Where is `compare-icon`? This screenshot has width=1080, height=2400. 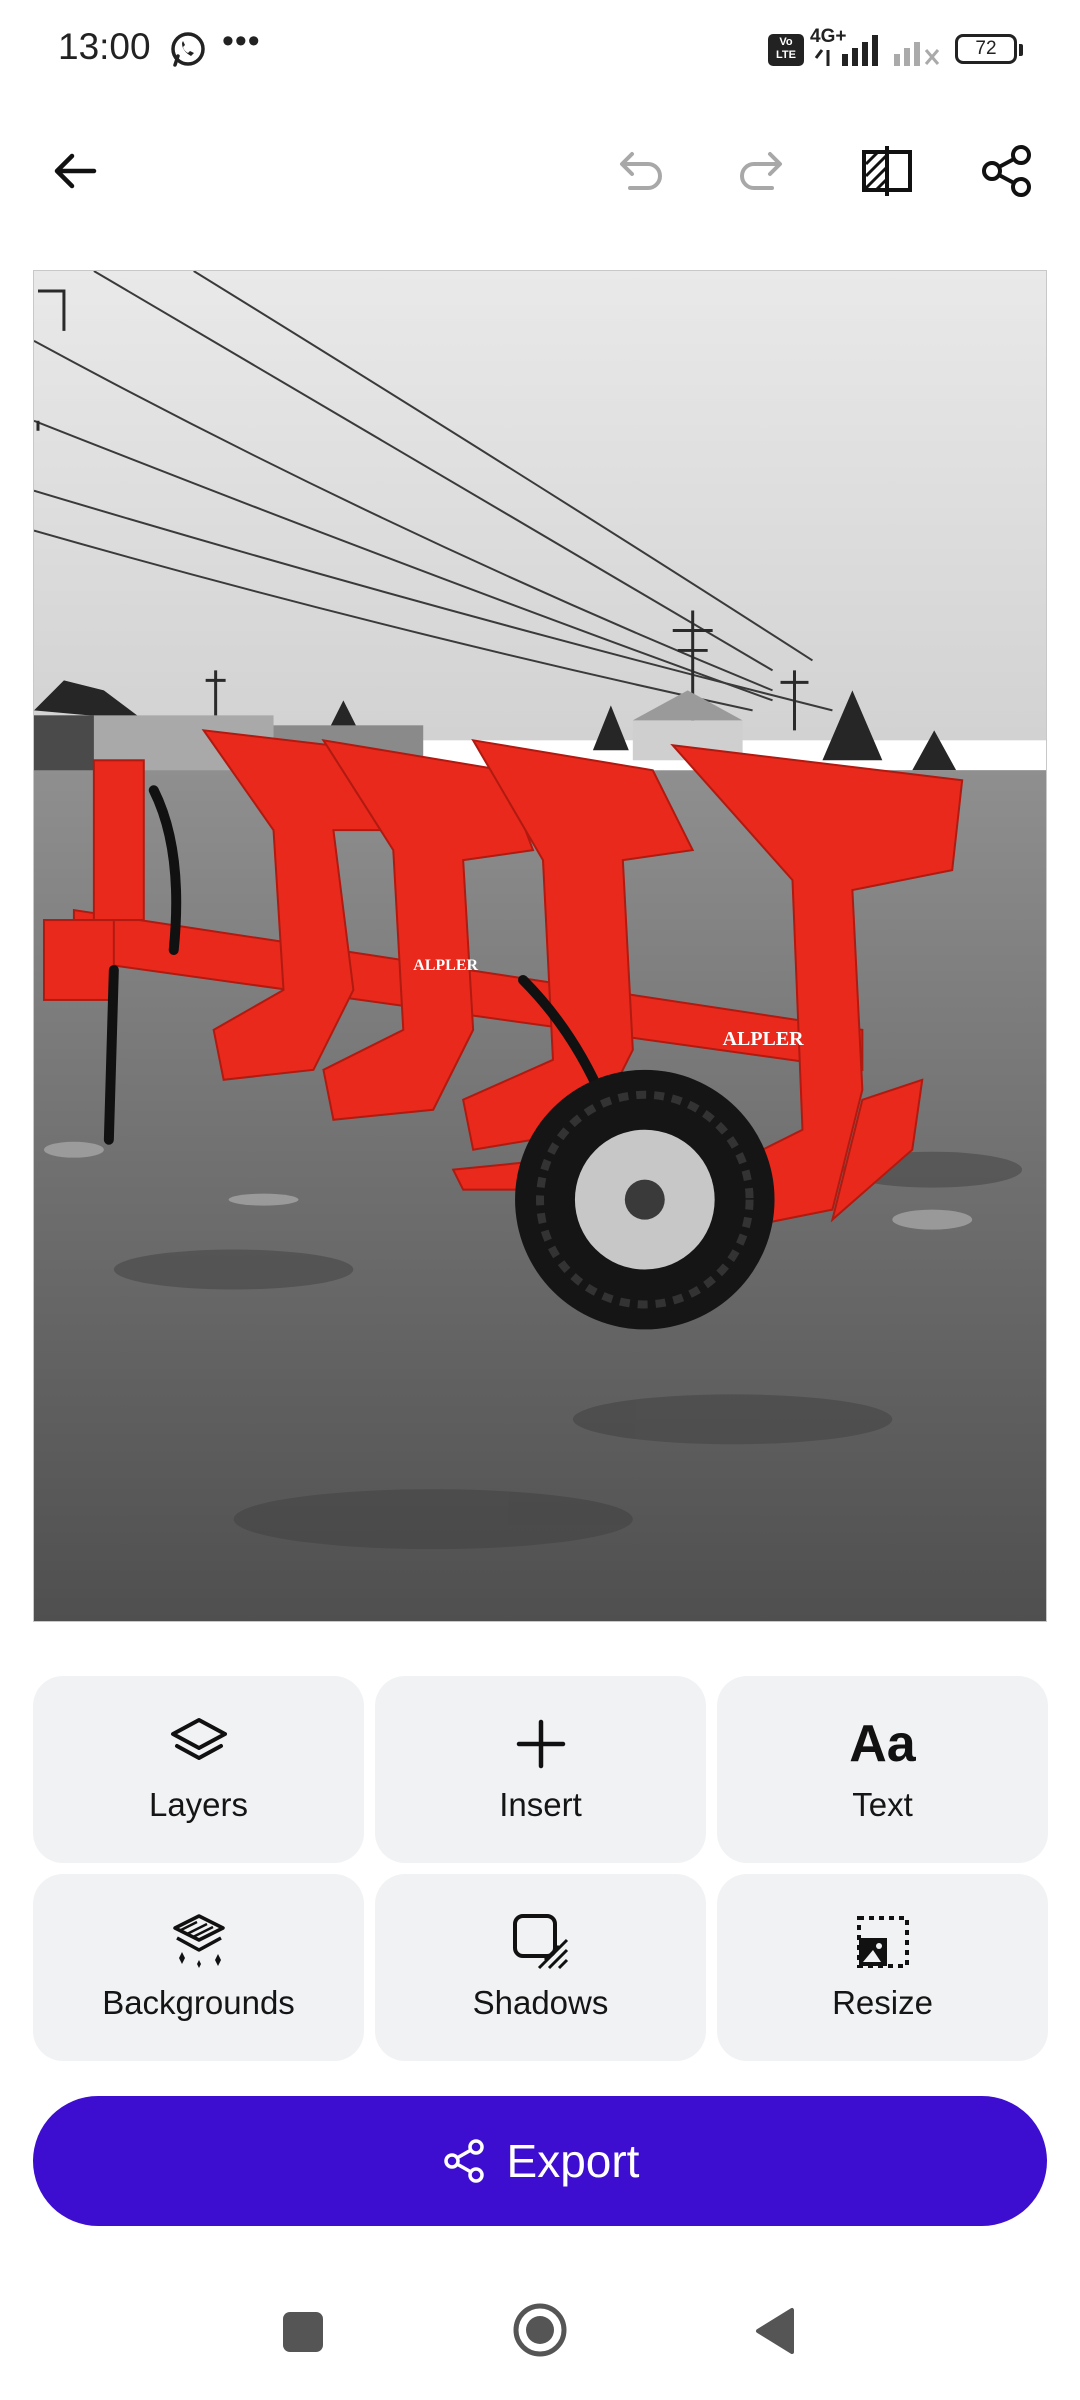
compare-icon is located at coordinates (887, 171).